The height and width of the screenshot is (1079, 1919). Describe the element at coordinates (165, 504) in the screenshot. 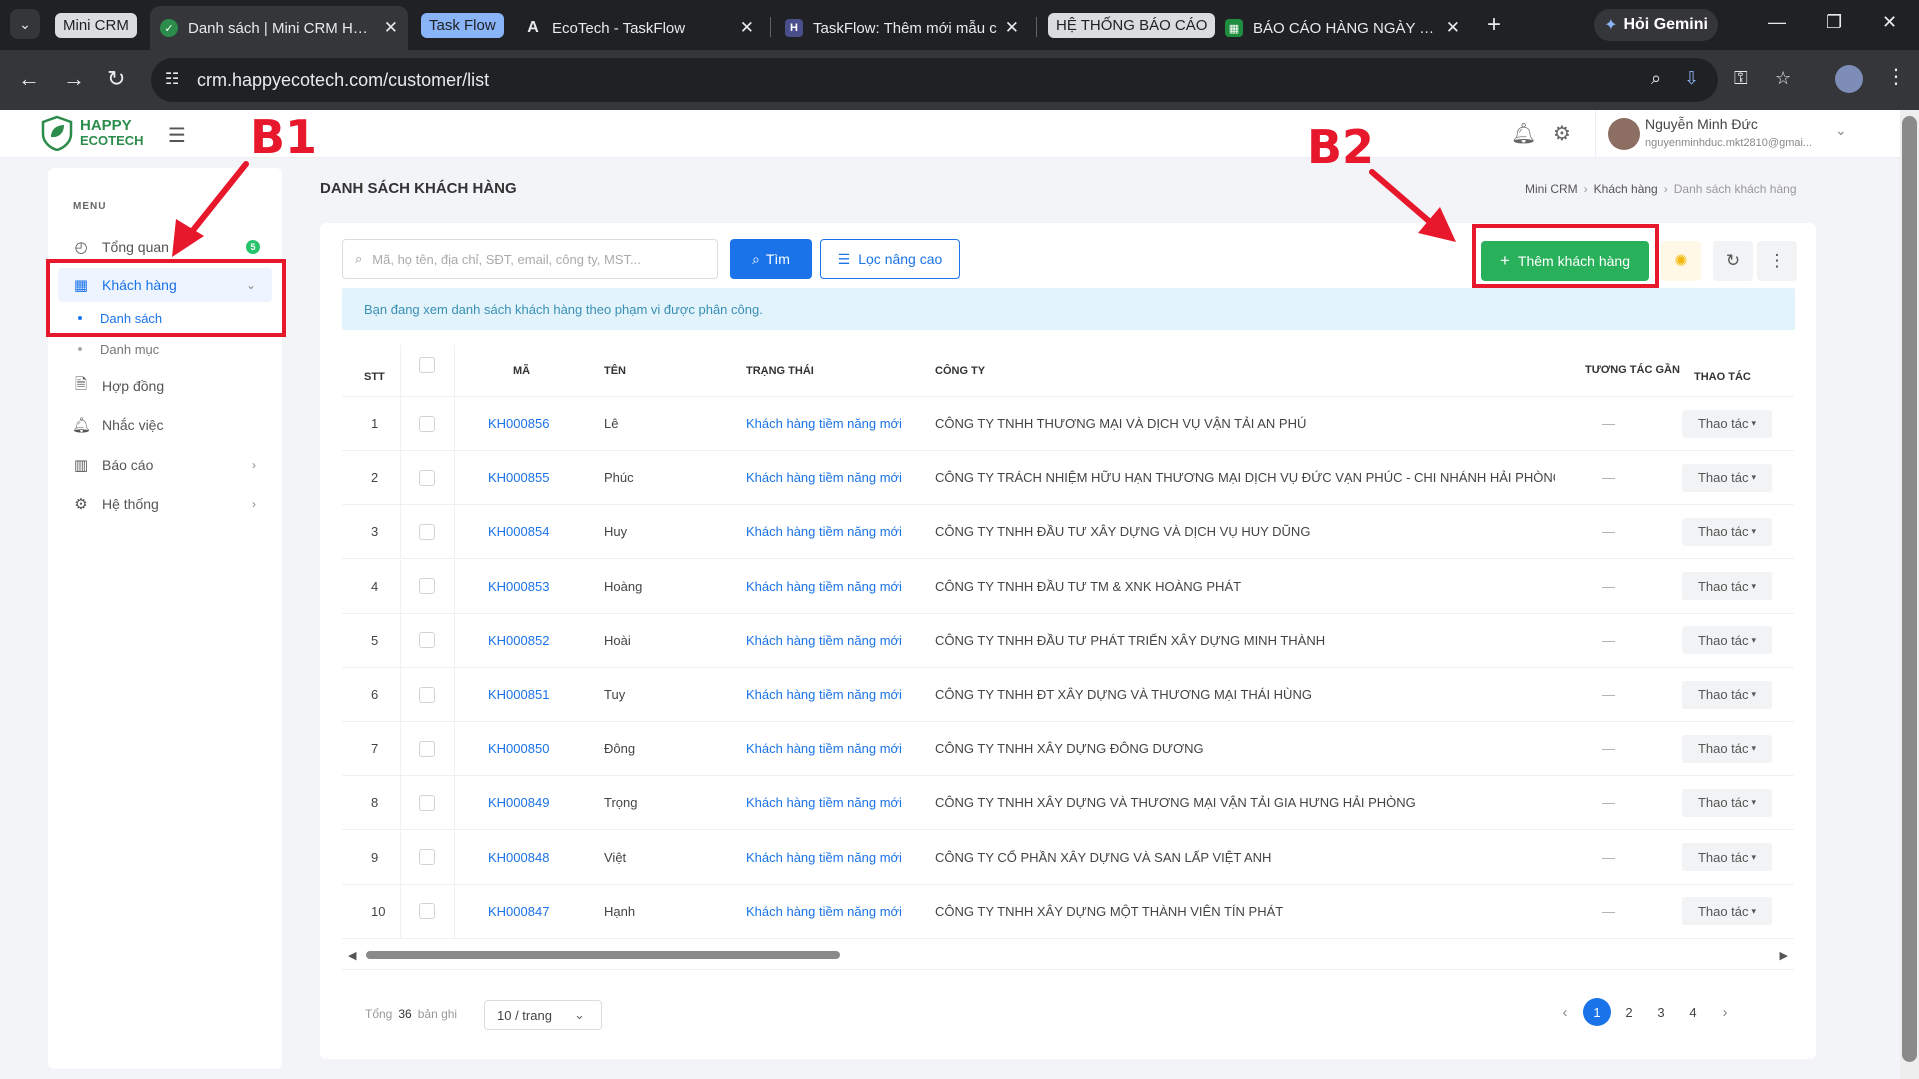

I see `sidebar-item-he-thong: ⚙ Hệ thống ›` at that location.